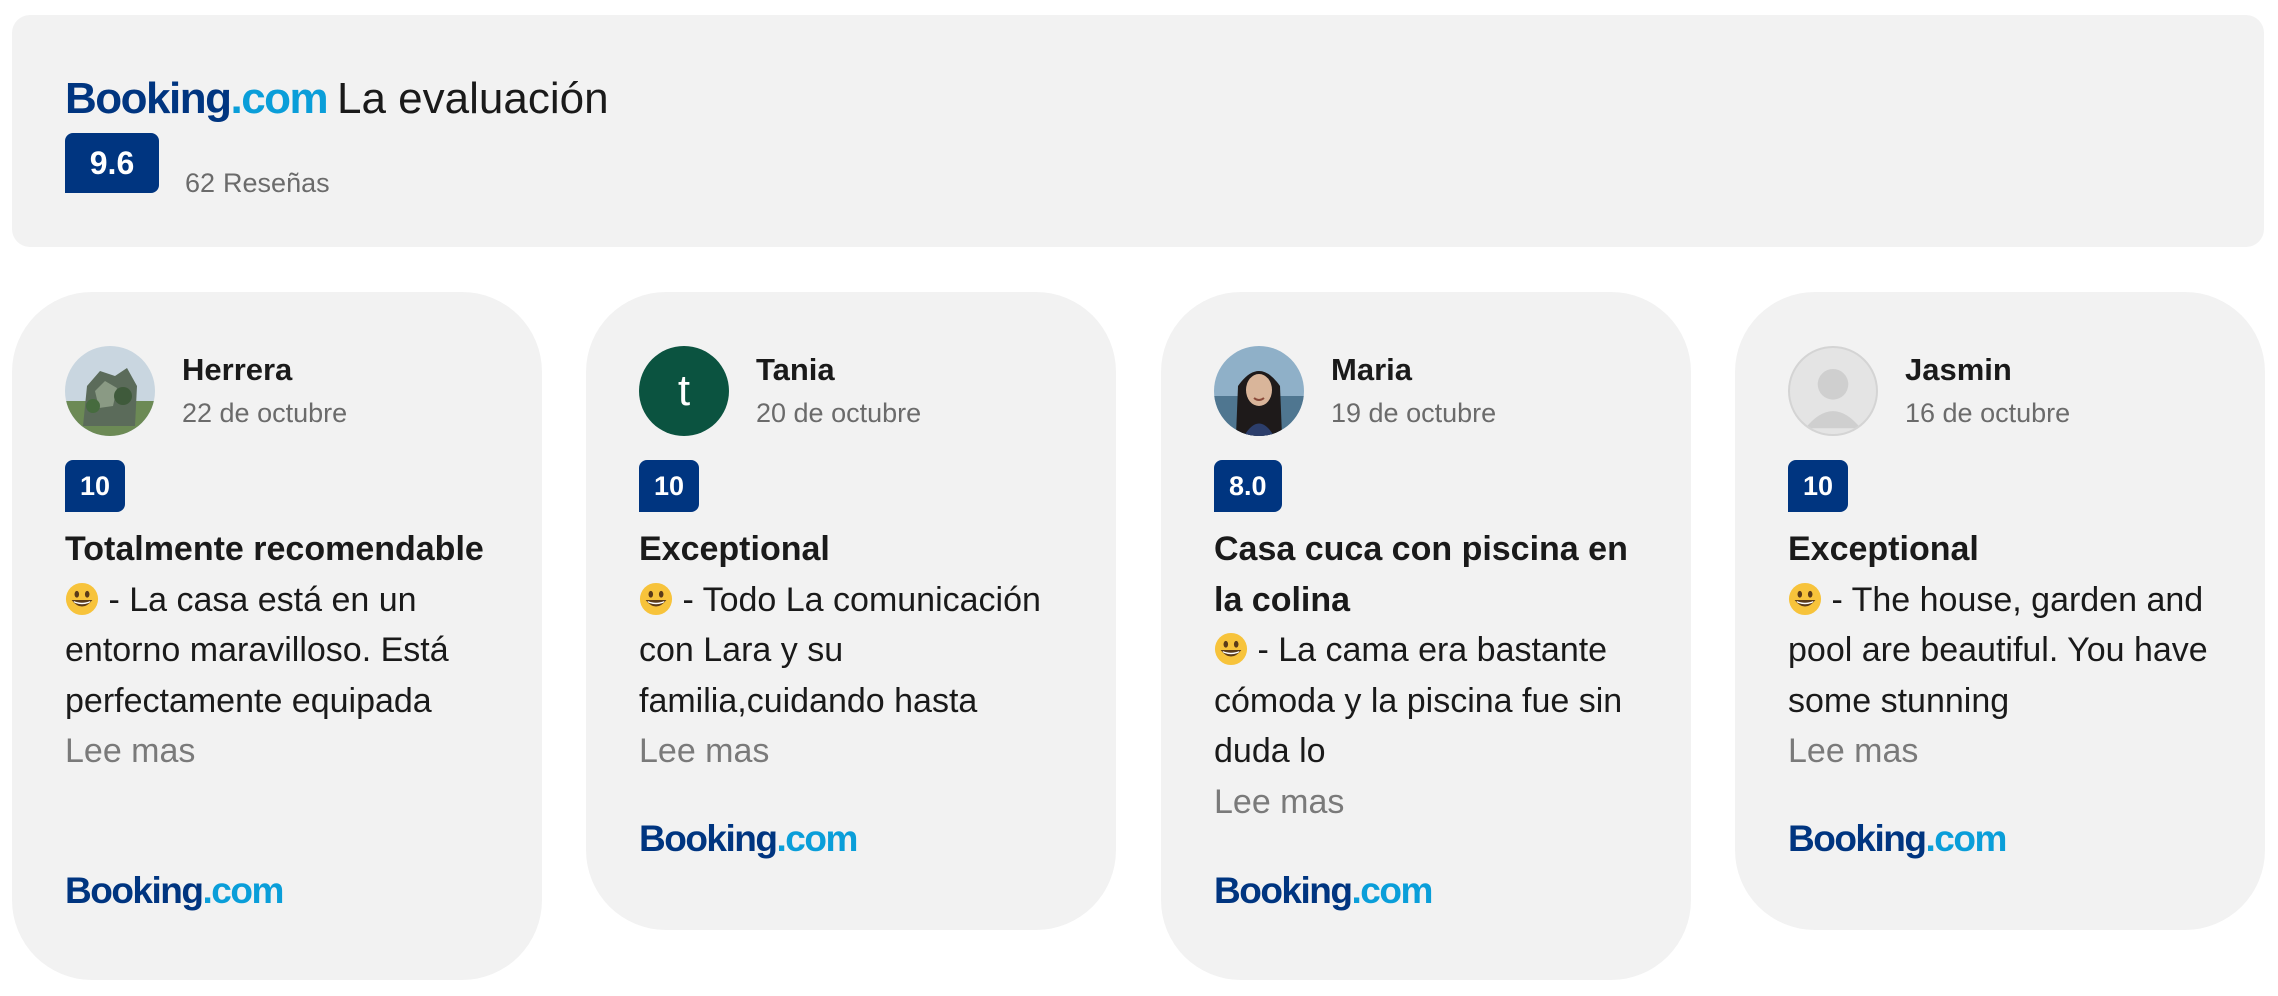 This screenshot has width=2278, height=996. Describe the element at coordinates (1248, 486) in the screenshot. I see `review-score-badge: 8.0` at that location.